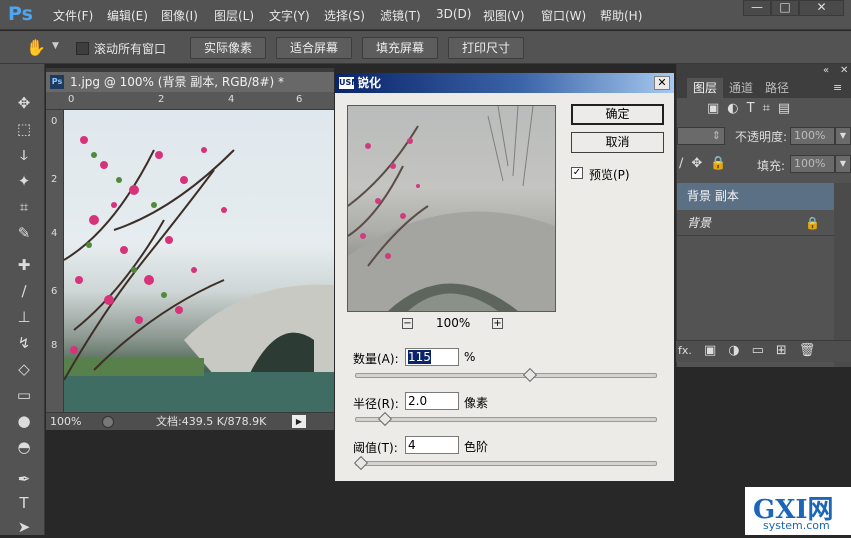 The height and width of the screenshot is (538, 851). I want to click on menu-window: 窗口(W), so click(563, 15).